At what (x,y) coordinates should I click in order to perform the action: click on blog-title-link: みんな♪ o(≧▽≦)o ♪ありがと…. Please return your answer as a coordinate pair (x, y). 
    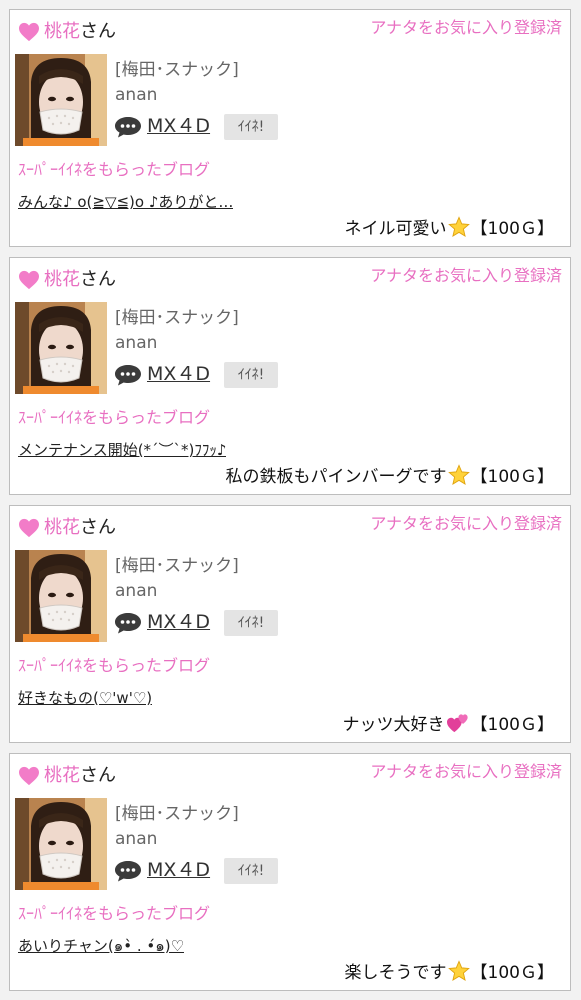
    Looking at the image, I should click on (125, 202).